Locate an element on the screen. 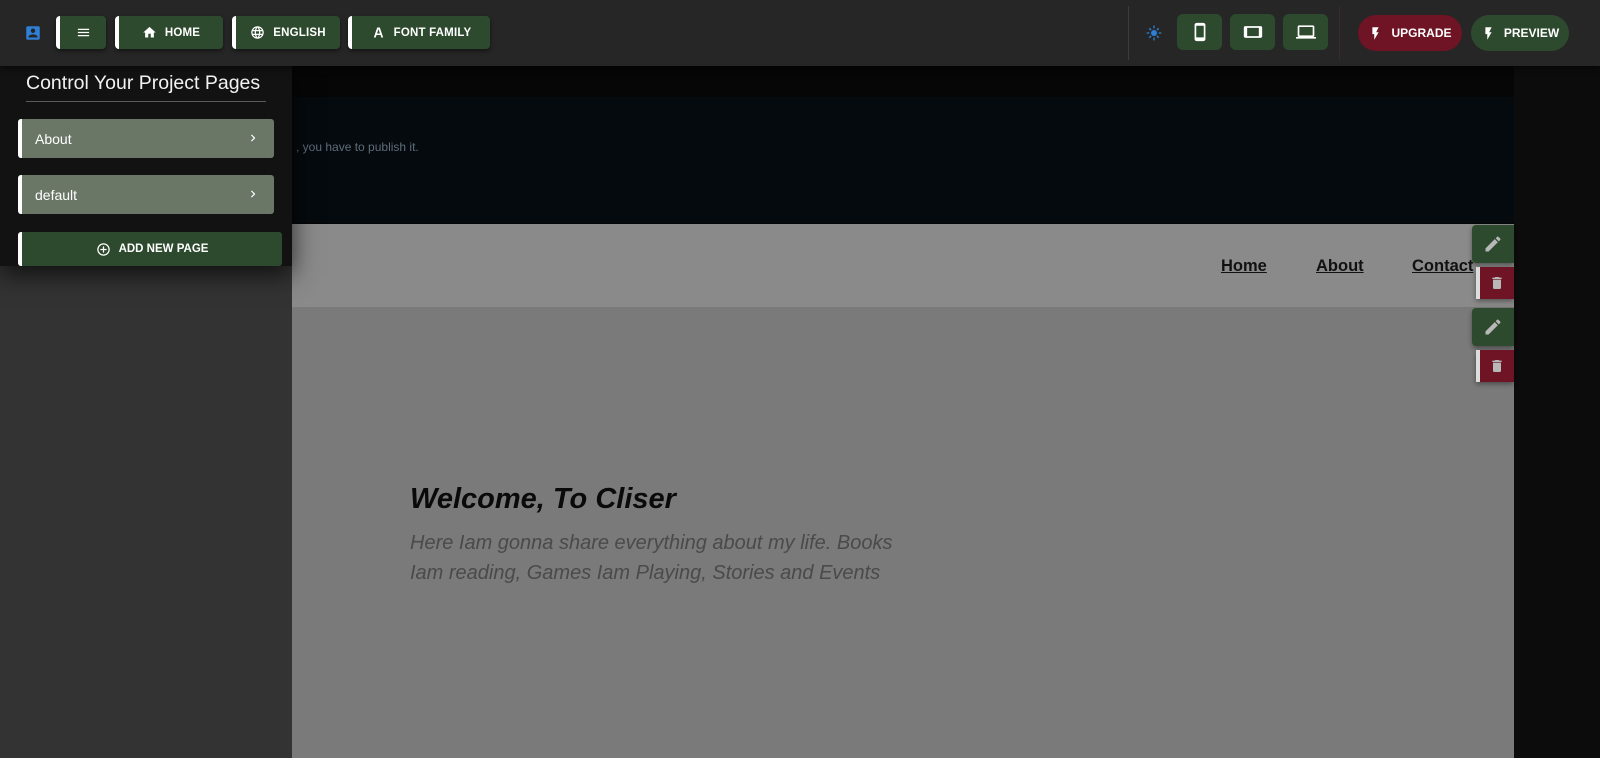 This screenshot has height=758, width=1600. theme-toggle-sun-icon is located at coordinates (1154, 33).